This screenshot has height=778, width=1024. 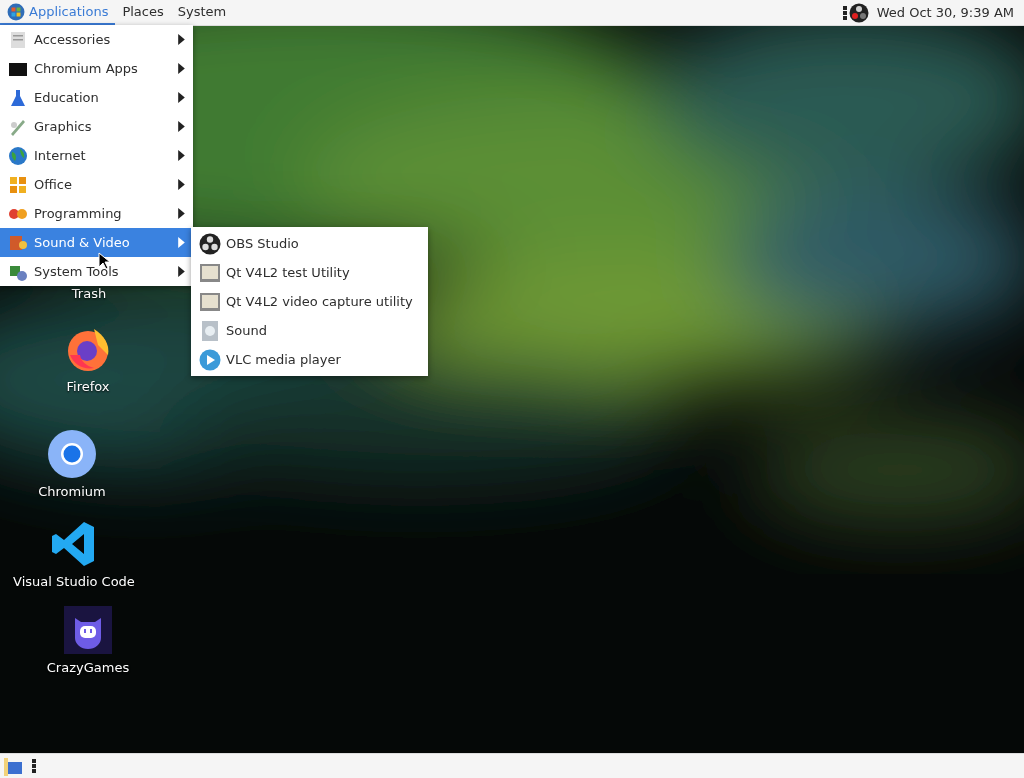 What do you see at coordinates (96, 68) in the screenshot?
I see `menu-item: Chromium Apps` at bounding box center [96, 68].